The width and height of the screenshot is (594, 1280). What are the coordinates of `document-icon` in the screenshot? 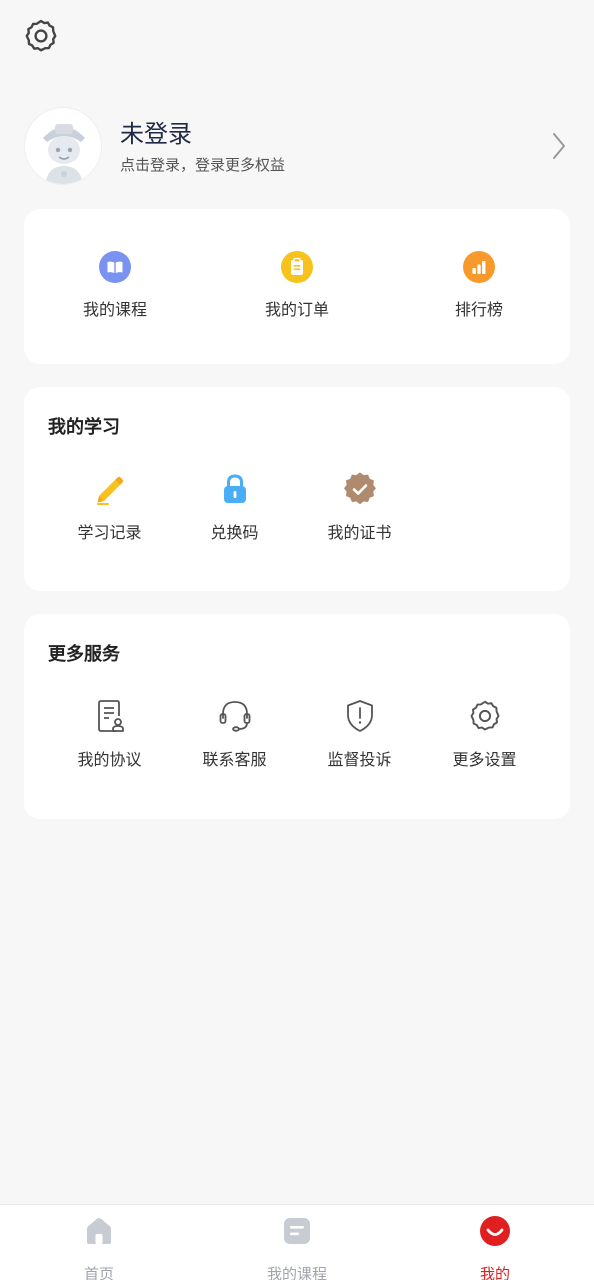 It's located at (110, 716).